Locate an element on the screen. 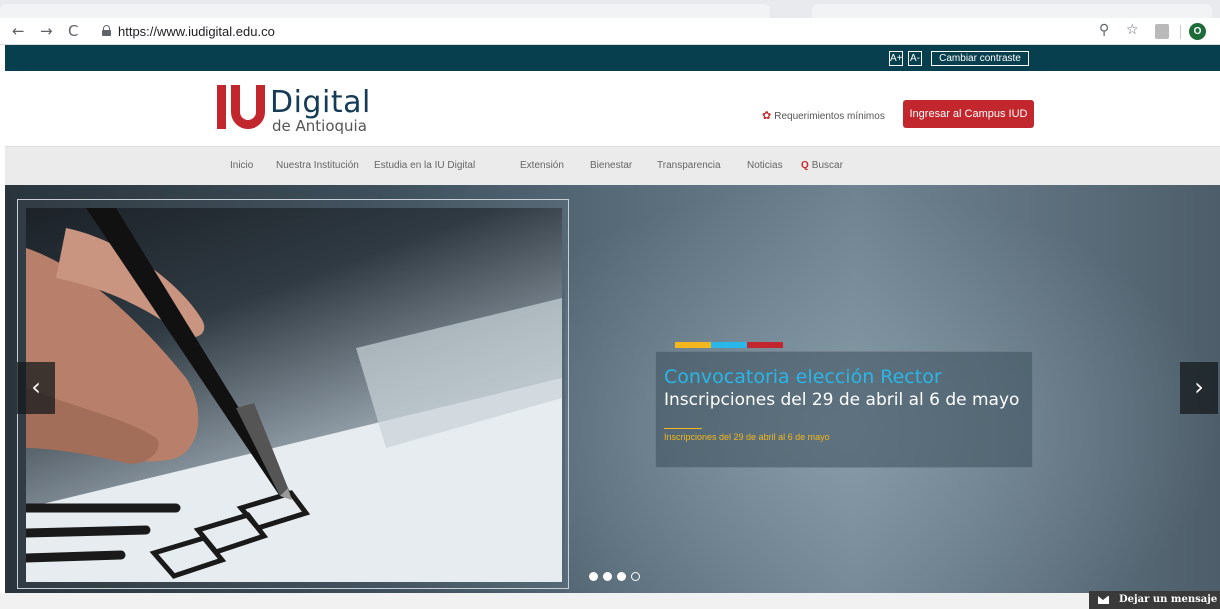  nav-item-bienestar: Bienestar is located at coordinates (611, 165).